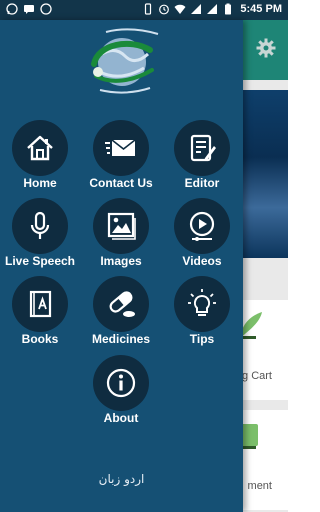 The width and height of the screenshot is (320, 512). Describe the element at coordinates (121, 479) in the screenshot. I see `urdu-language-link: اردو زبان` at that location.